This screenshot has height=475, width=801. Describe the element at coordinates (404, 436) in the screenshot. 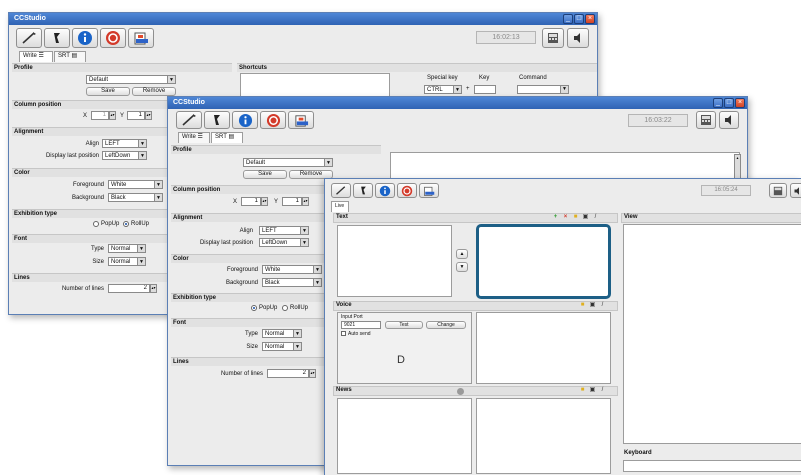

I see `news-list-left` at that location.